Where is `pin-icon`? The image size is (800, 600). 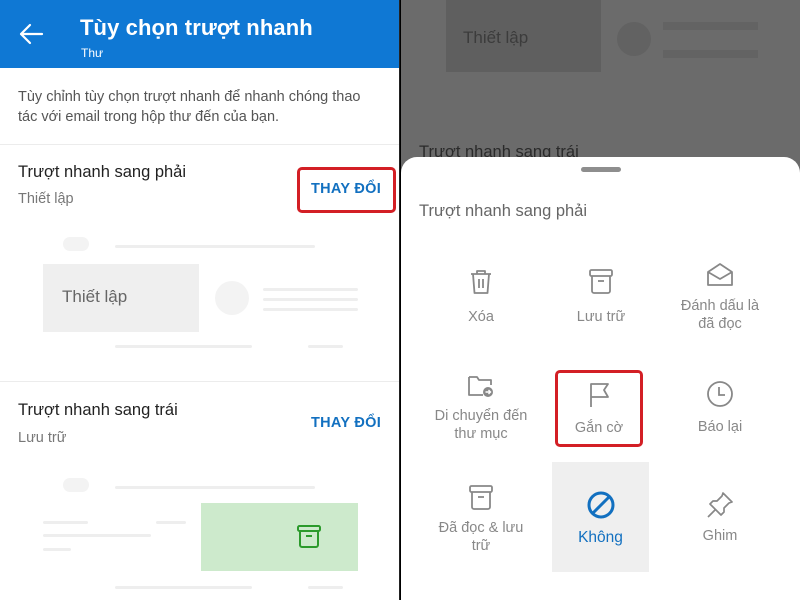
pin-icon is located at coordinates (720, 505).